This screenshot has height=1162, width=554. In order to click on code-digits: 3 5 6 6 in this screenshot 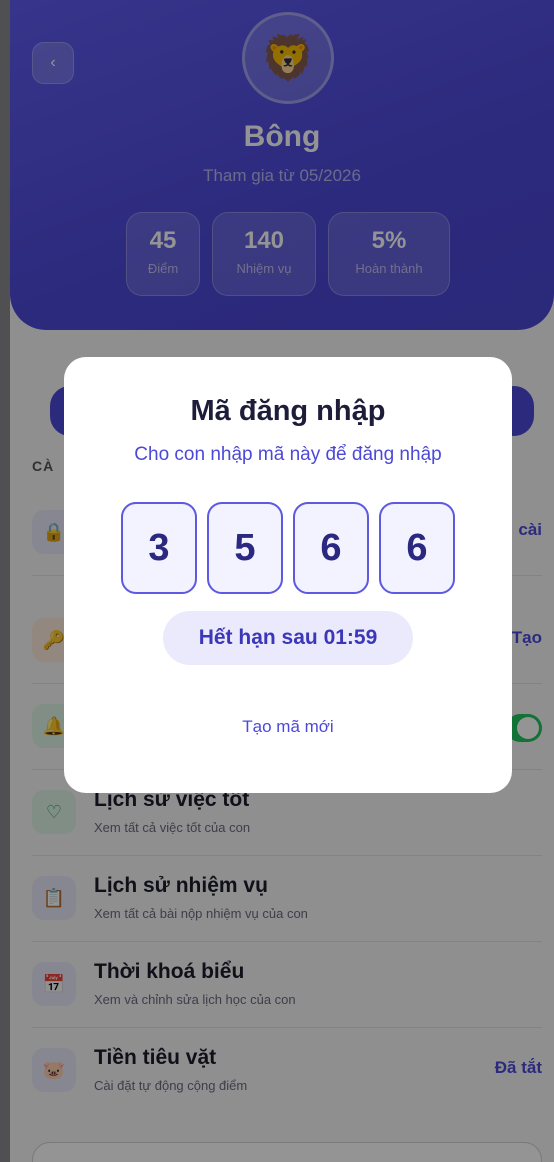, I will do `click(288, 548)`.